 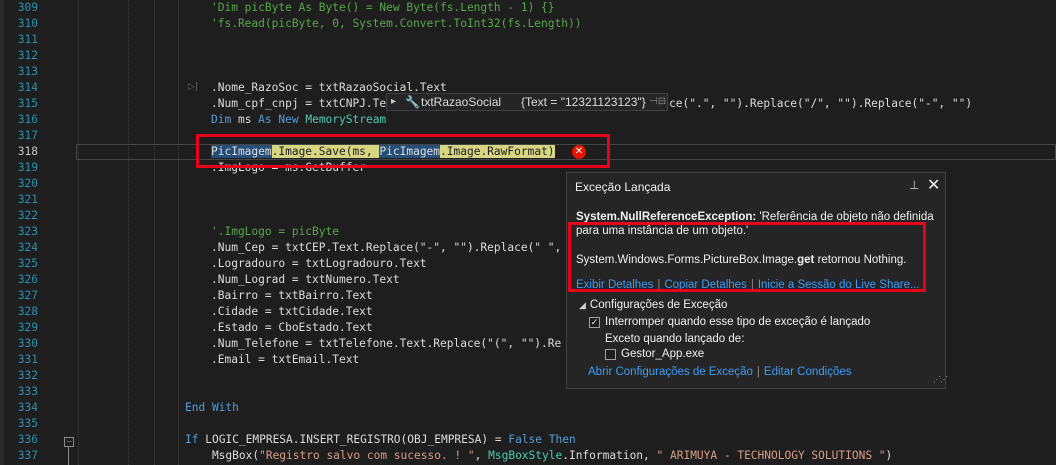 I want to click on expand-icon: ▸, so click(x=393, y=102).